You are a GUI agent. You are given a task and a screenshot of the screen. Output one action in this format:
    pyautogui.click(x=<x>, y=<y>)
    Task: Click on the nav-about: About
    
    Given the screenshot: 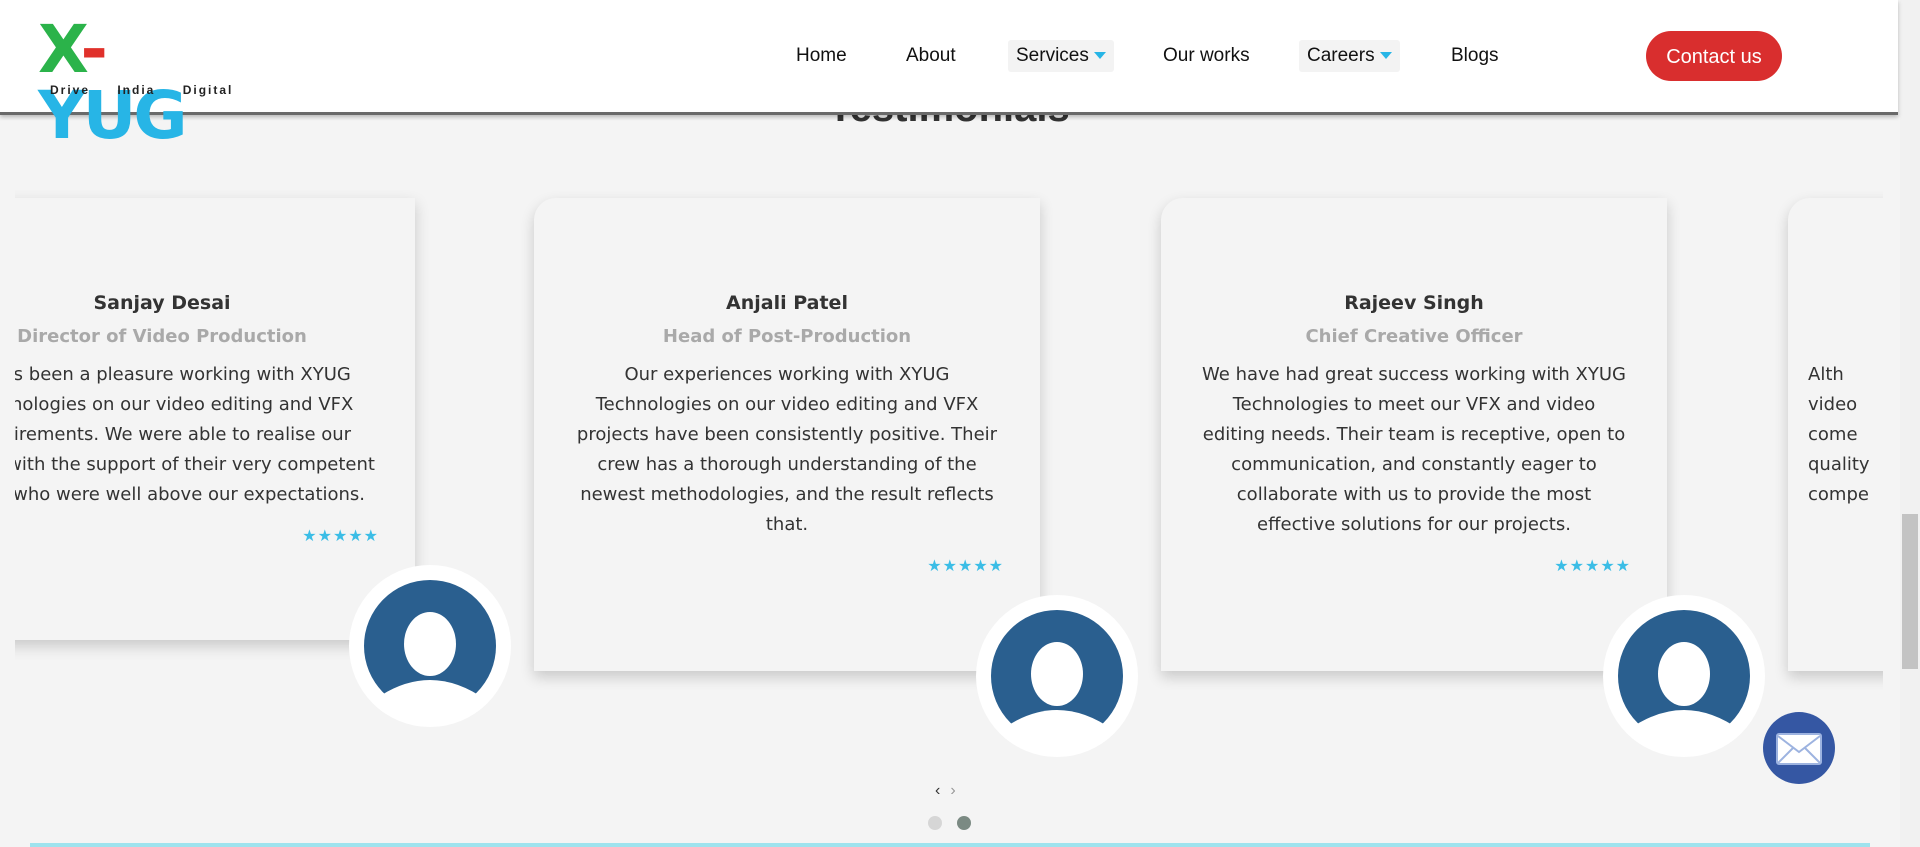 What is the action you would take?
    pyautogui.click(x=931, y=56)
    